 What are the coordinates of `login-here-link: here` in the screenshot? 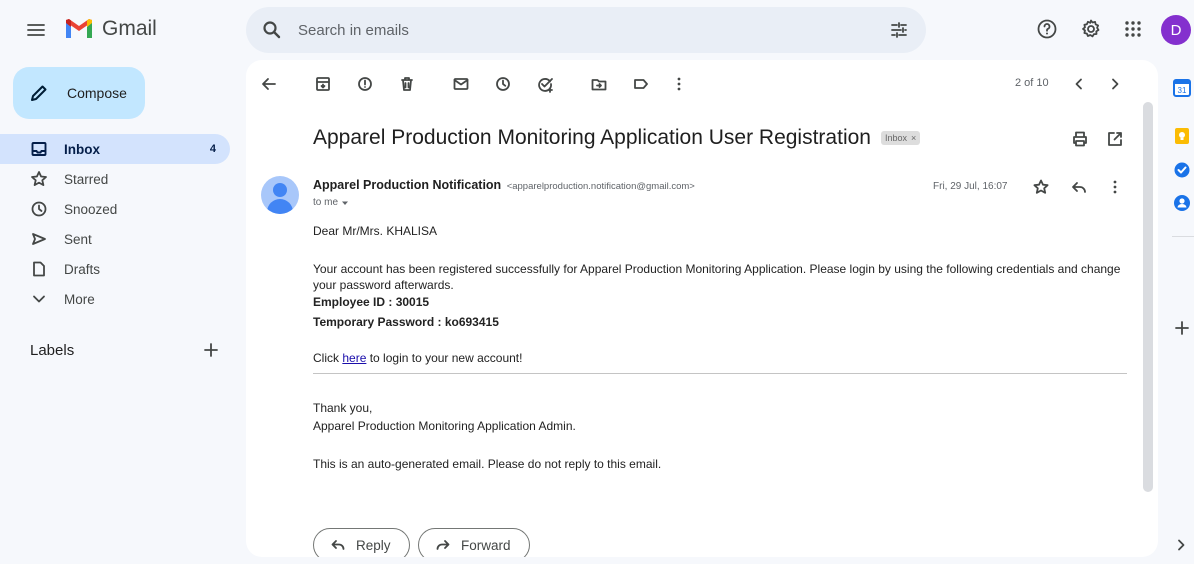 It's located at (354, 358).